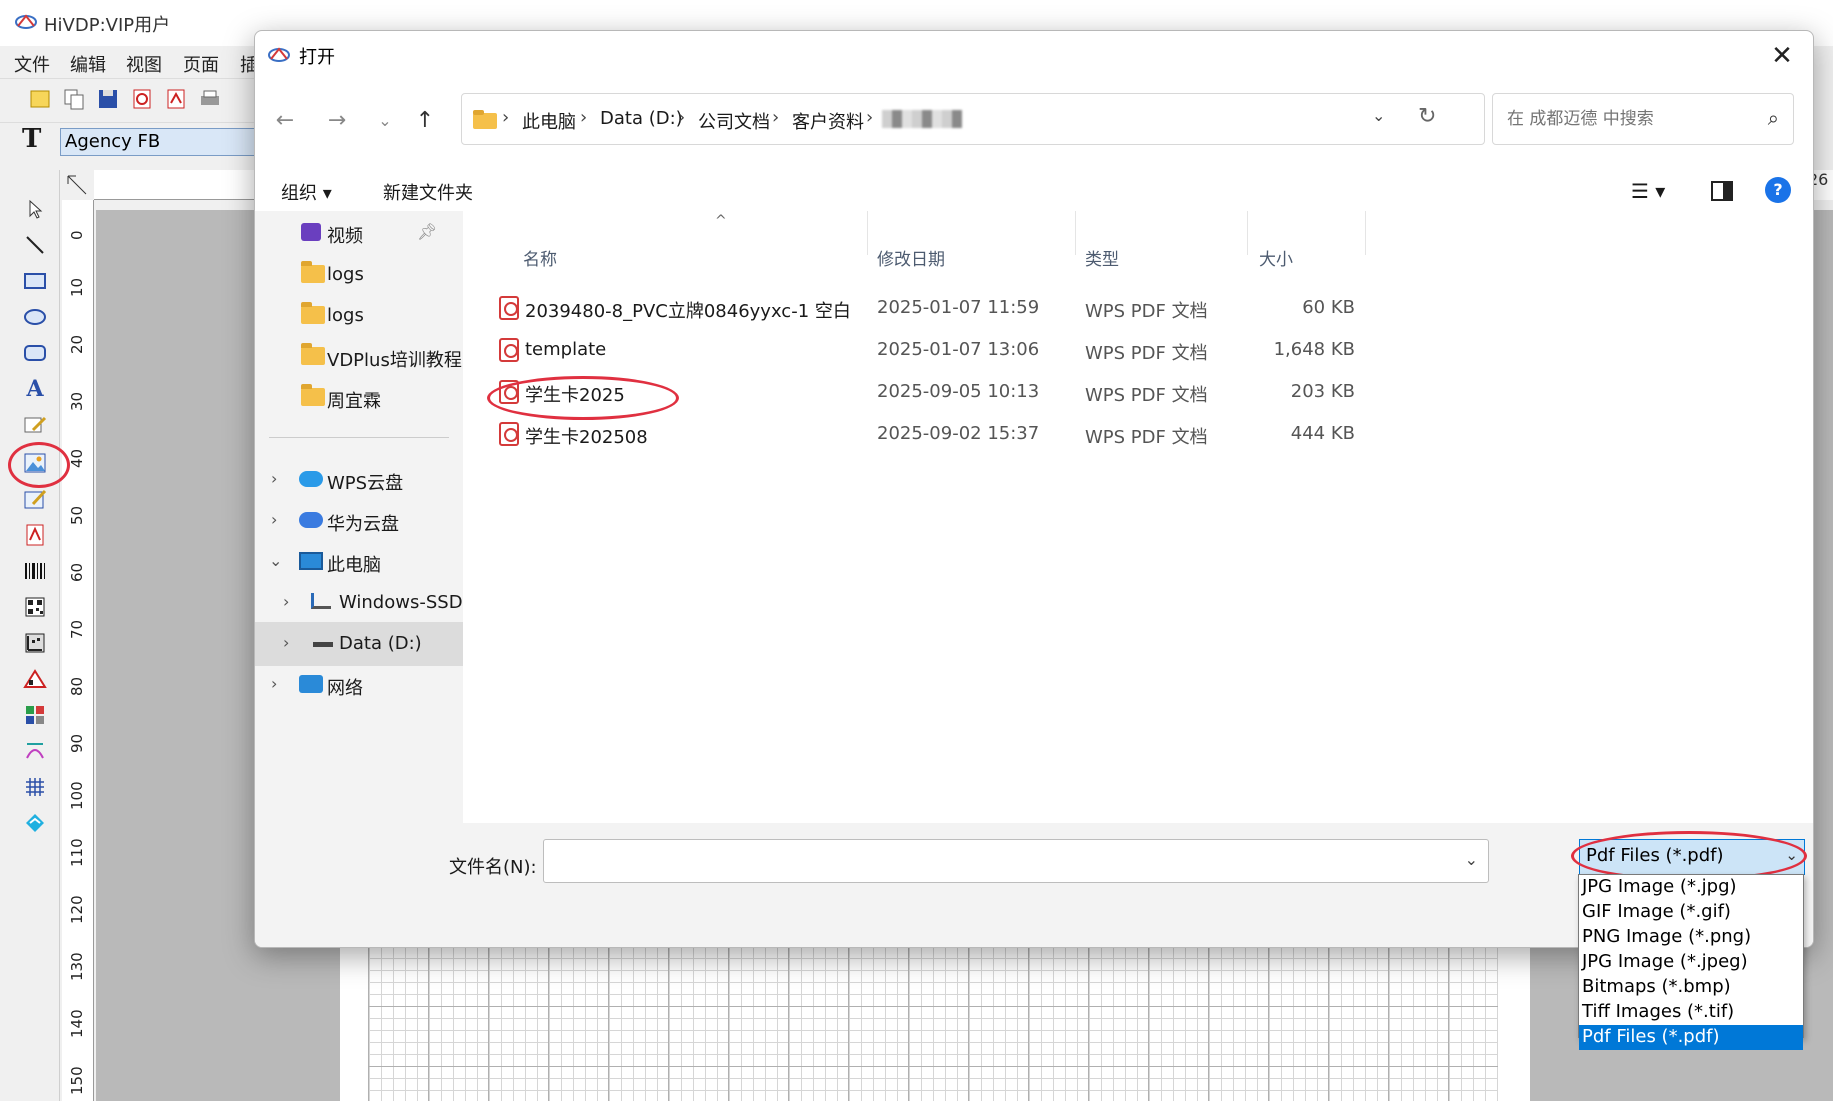 The image size is (1833, 1101). What do you see at coordinates (359, 275) in the screenshot?
I see `nav-item-logs: logs` at bounding box center [359, 275].